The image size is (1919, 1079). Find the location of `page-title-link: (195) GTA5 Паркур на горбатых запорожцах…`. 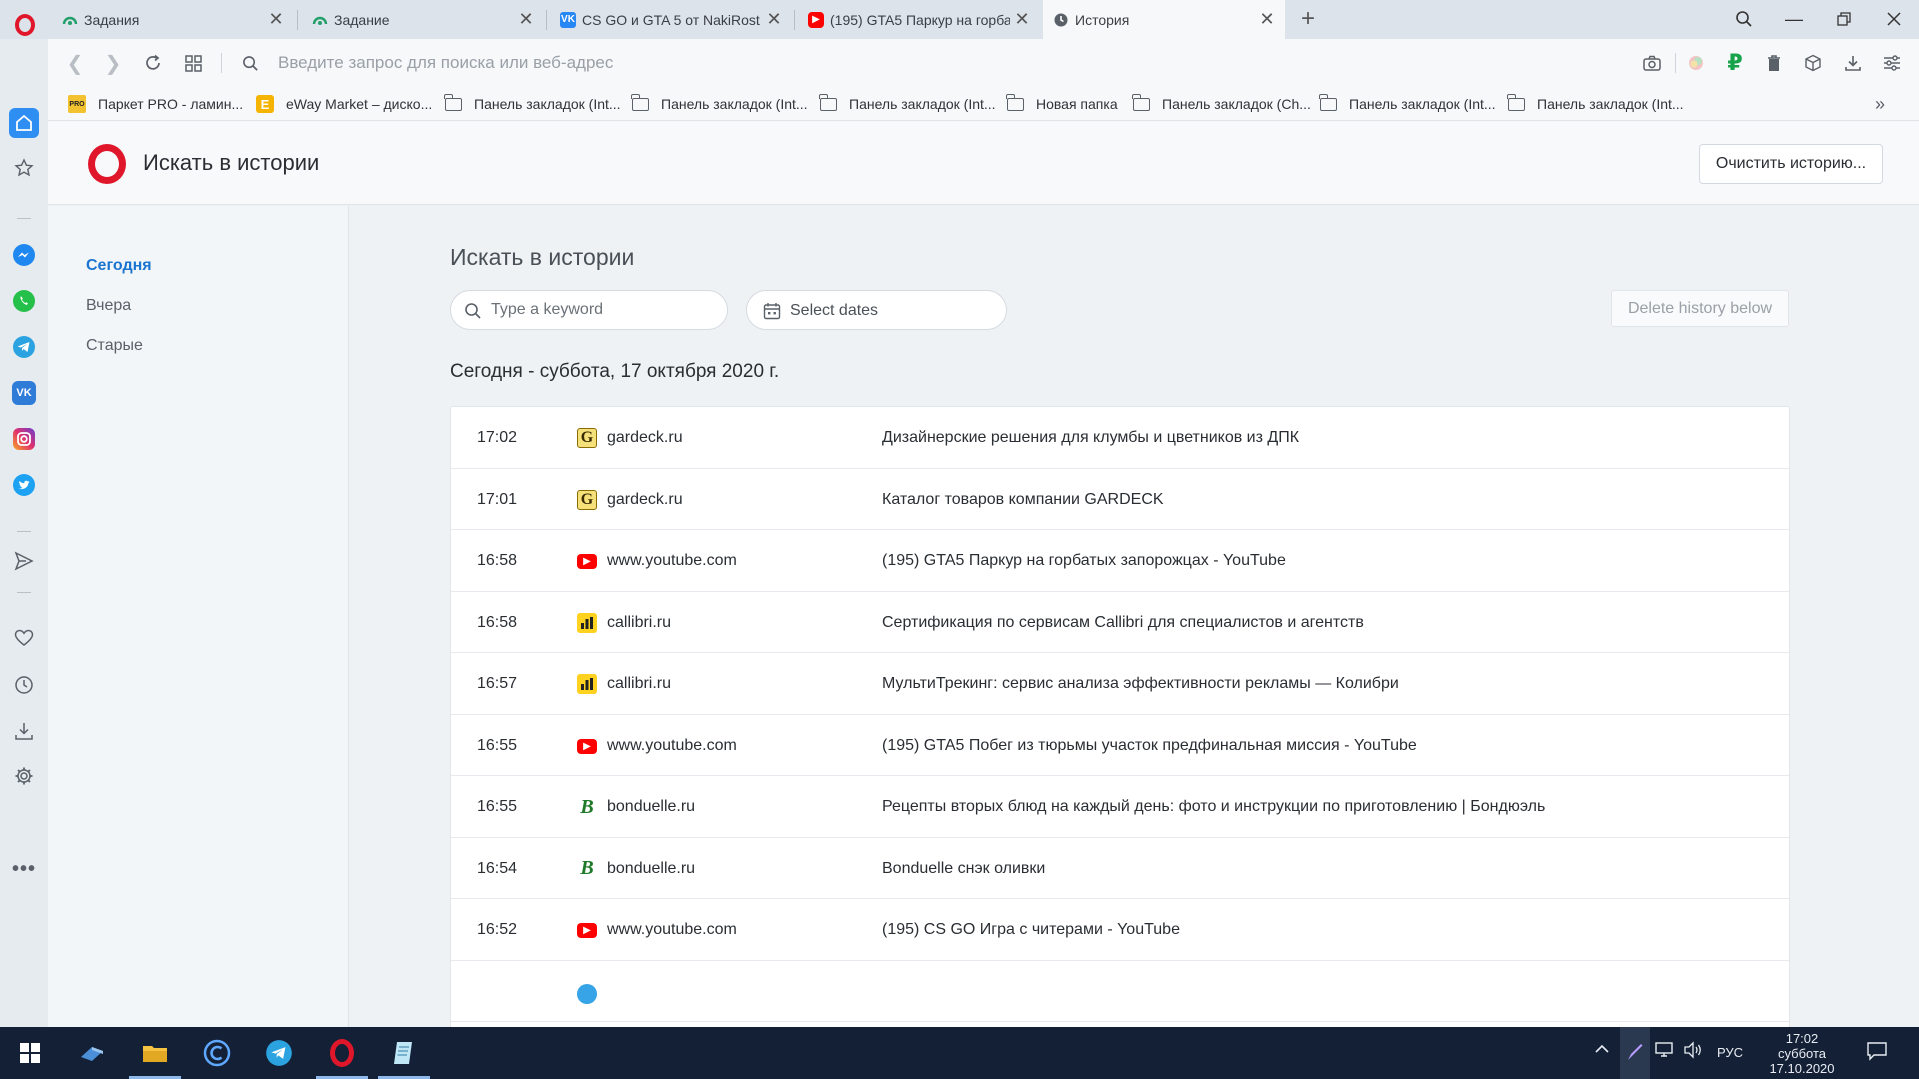

page-title-link: (195) GTA5 Паркур на горбатых запорожцах… is located at coordinates (1084, 561).